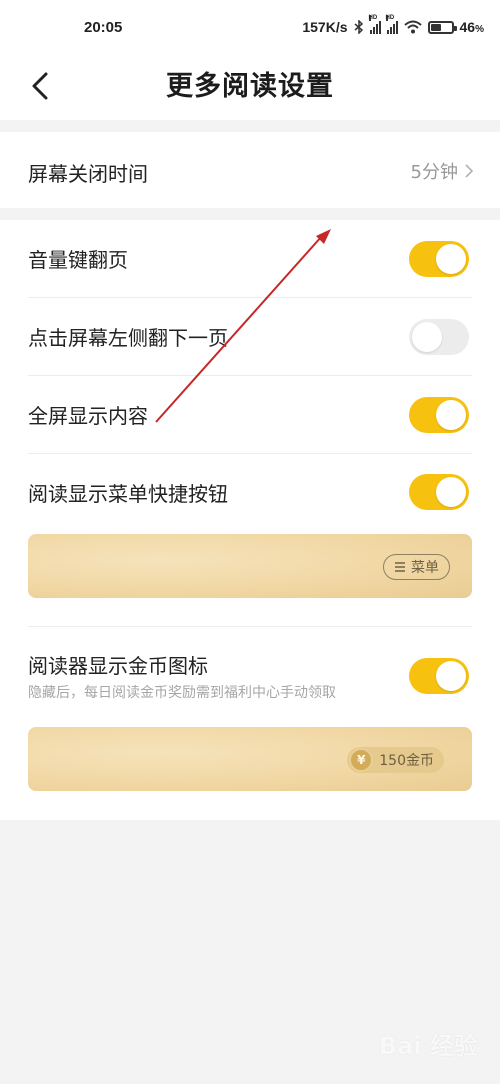 This screenshot has width=500, height=1084. Describe the element at coordinates (250, 566) in the screenshot. I see `menu-preview: 菜单` at that location.